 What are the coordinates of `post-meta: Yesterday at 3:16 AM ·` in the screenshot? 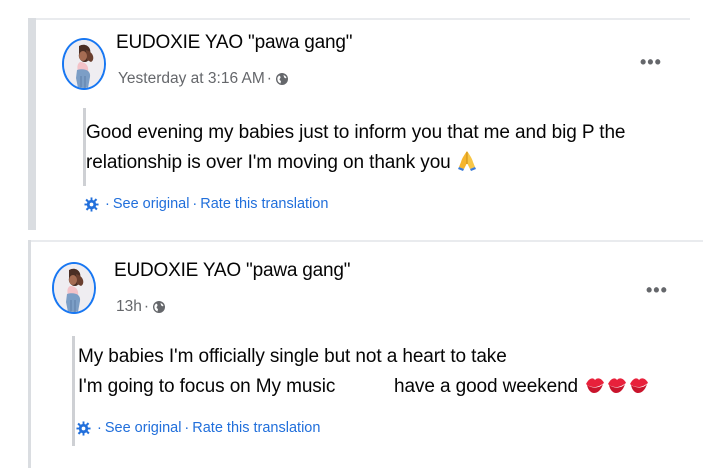 It's located at (203, 79).